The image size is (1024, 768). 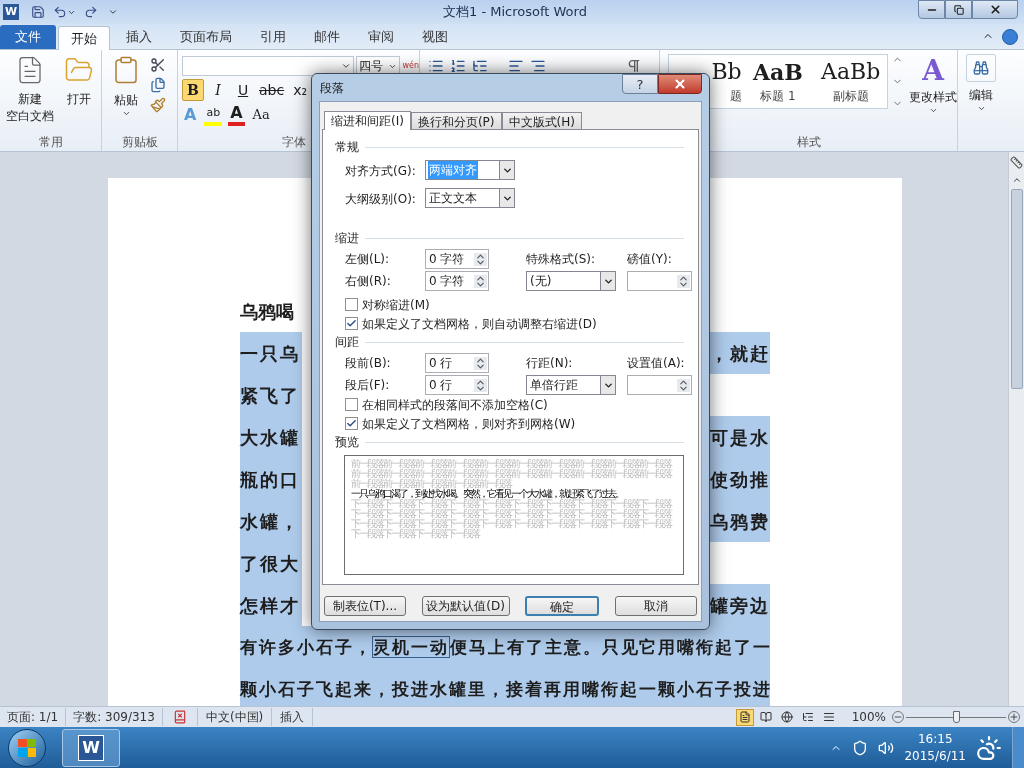 I want to click on close-icon, so click(x=995, y=9).